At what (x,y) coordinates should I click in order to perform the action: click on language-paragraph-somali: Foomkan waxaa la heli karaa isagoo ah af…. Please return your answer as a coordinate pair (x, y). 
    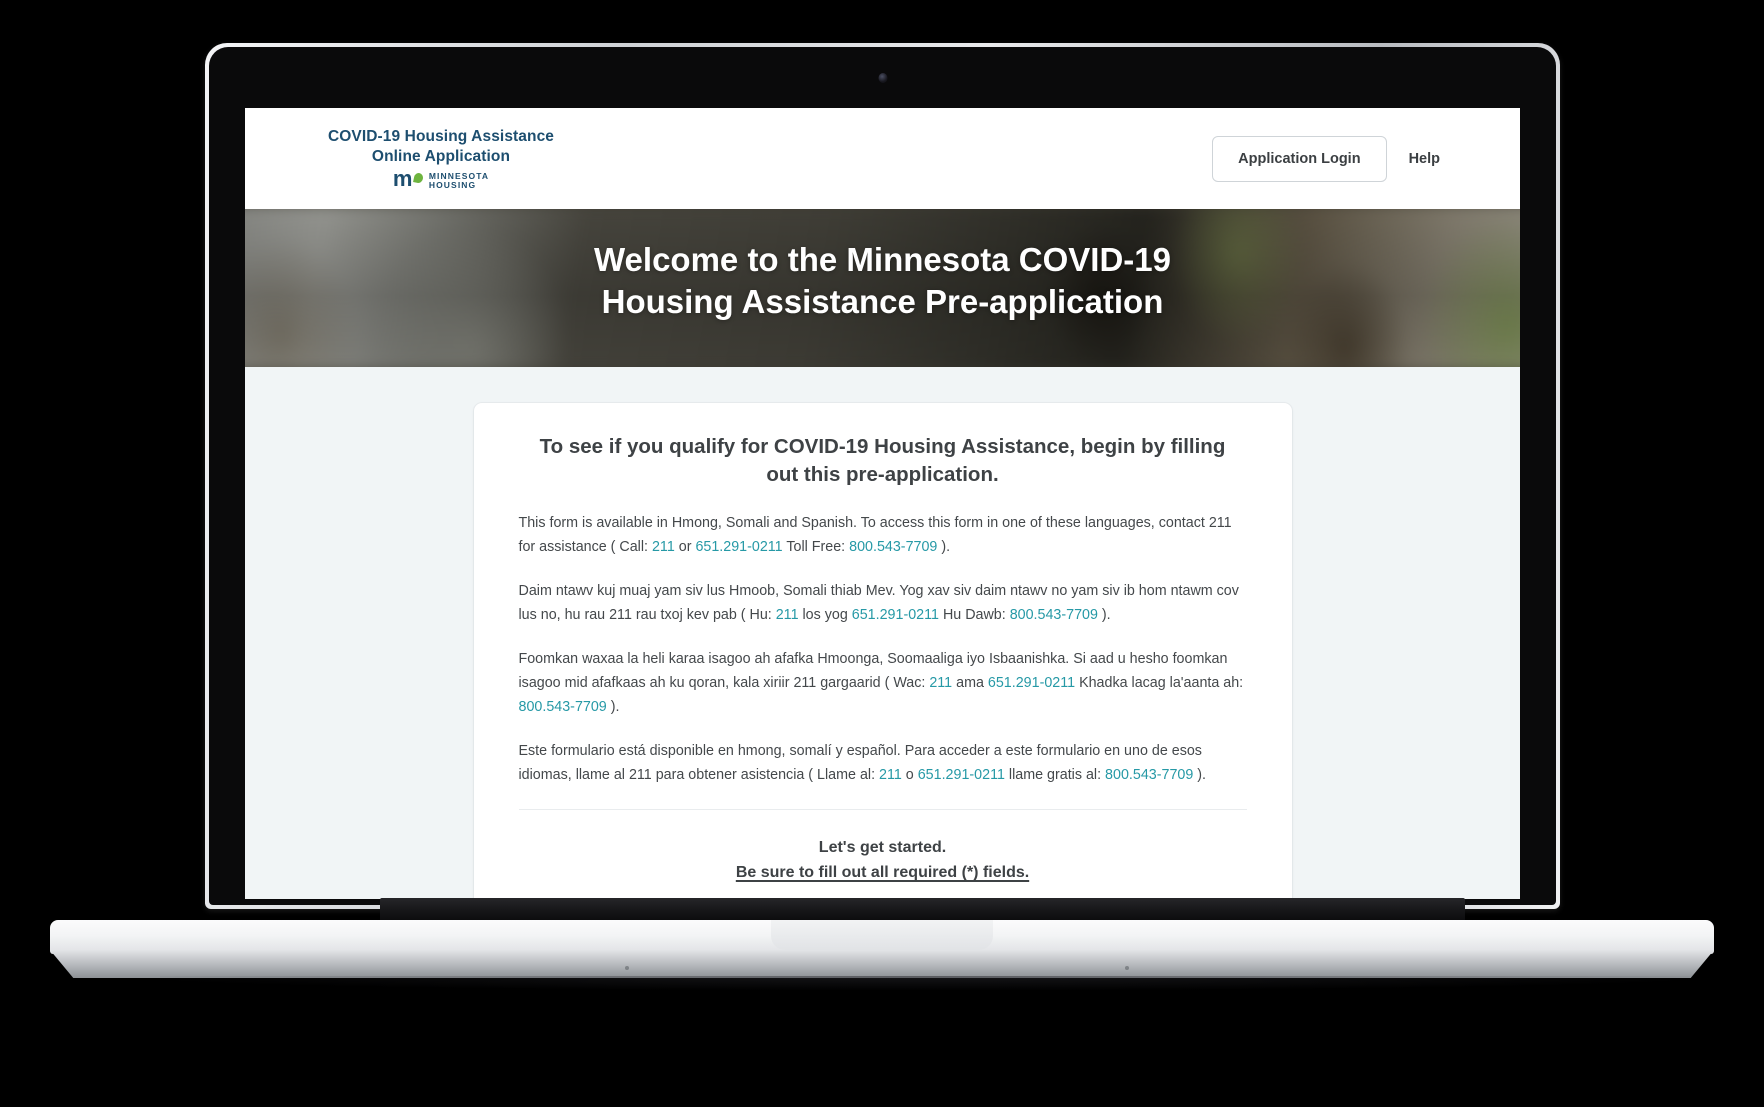
    Looking at the image, I should click on (883, 683).